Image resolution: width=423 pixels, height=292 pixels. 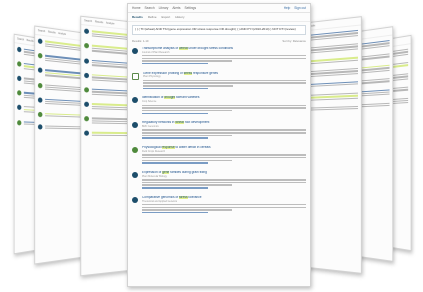 What do you see at coordinates (191, 8) in the screenshot?
I see `nav-link: Settings` at bounding box center [191, 8].